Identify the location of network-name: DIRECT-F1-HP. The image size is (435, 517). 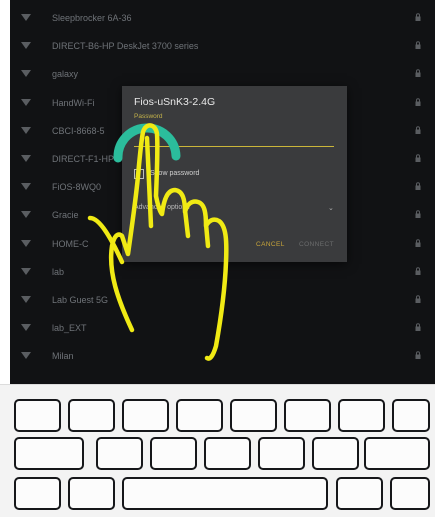
(83, 159).